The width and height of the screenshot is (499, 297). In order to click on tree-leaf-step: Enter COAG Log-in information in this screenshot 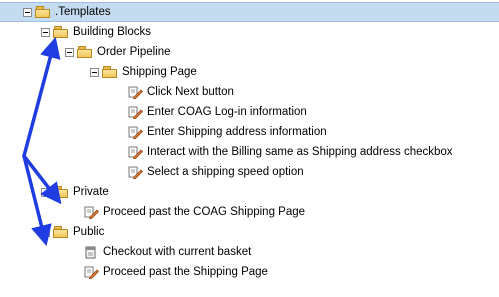, I will do `click(217, 112)`.